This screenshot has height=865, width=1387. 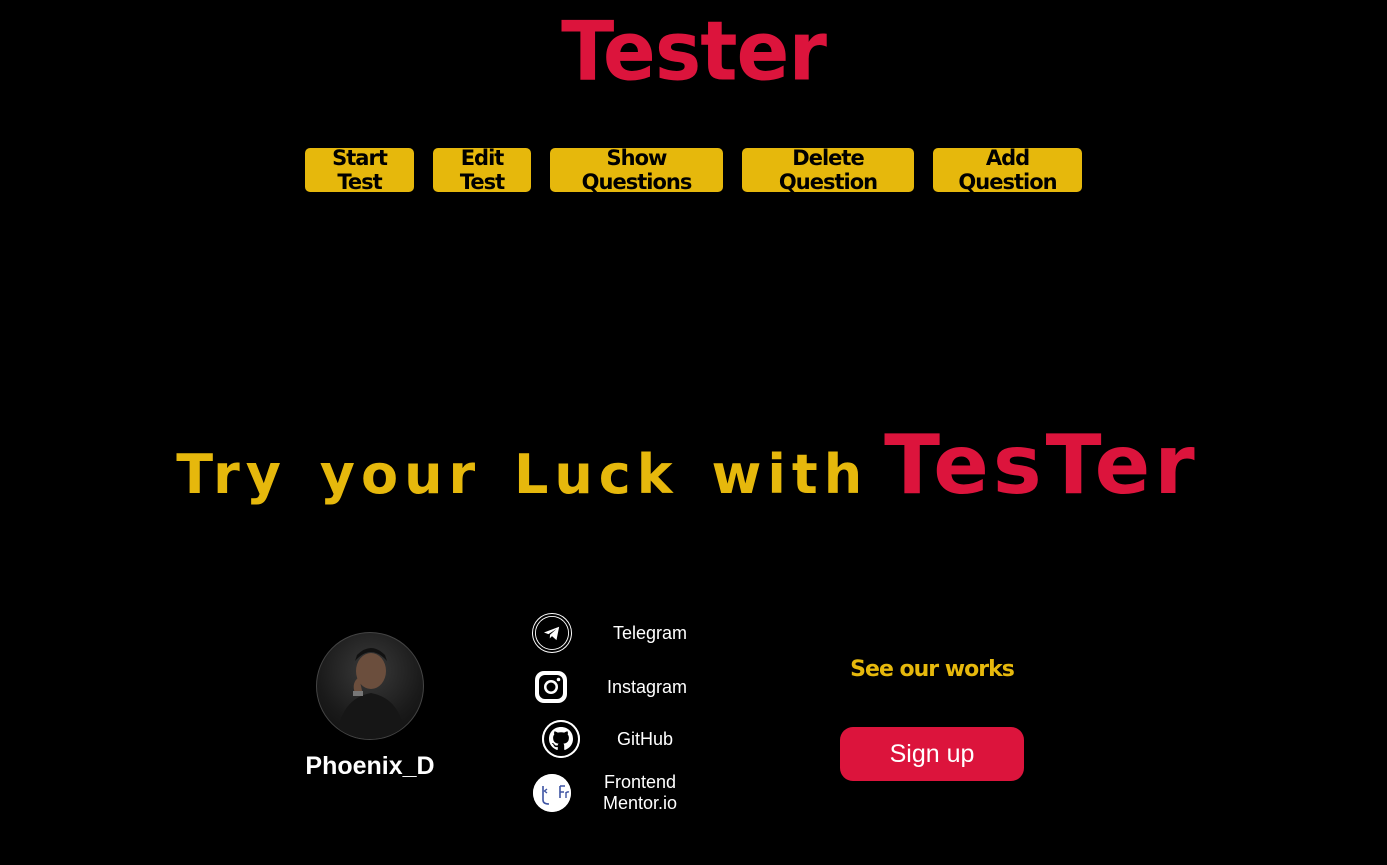 What do you see at coordinates (551, 687) in the screenshot?
I see `instagram-icon` at bounding box center [551, 687].